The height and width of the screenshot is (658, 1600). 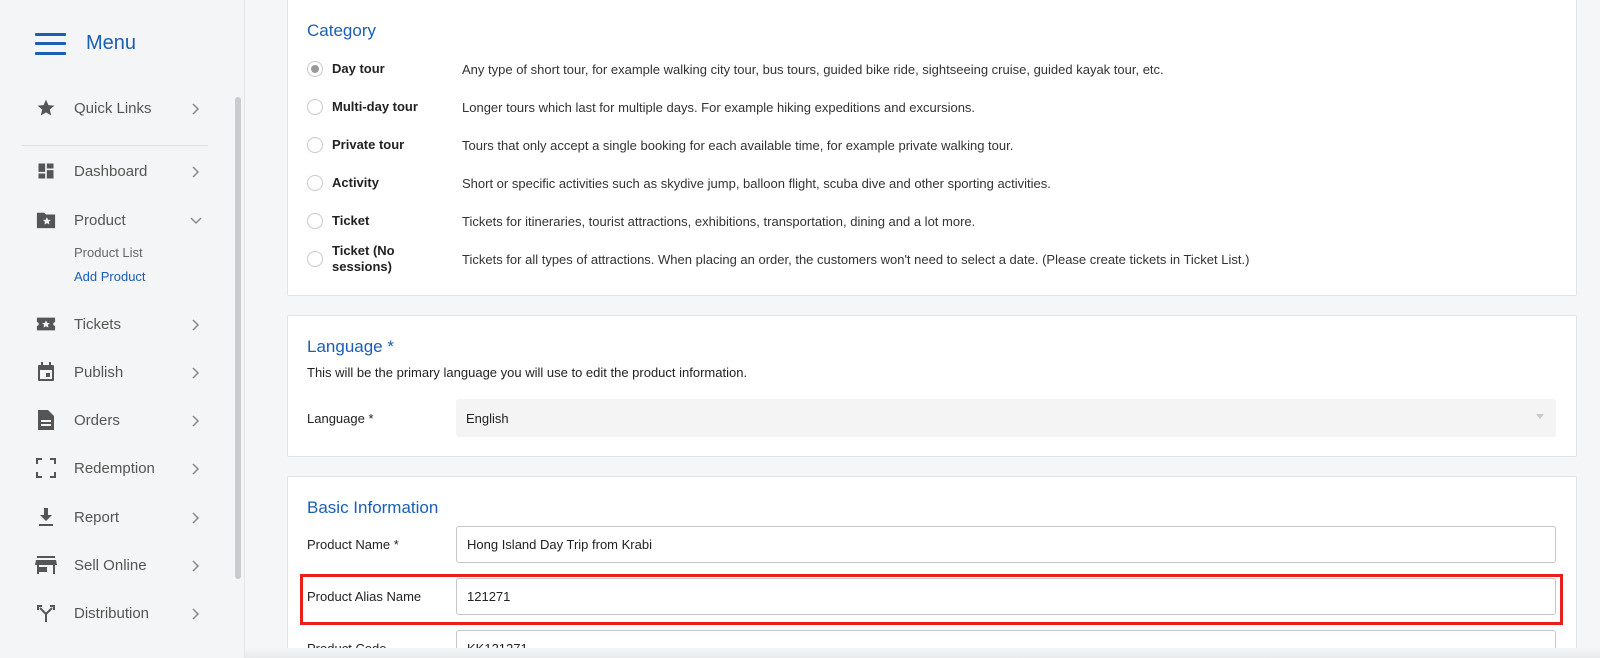 What do you see at coordinates (46, 171) in the screenshot?
I see `dashboard-icon` at bounding box center [46, 171].